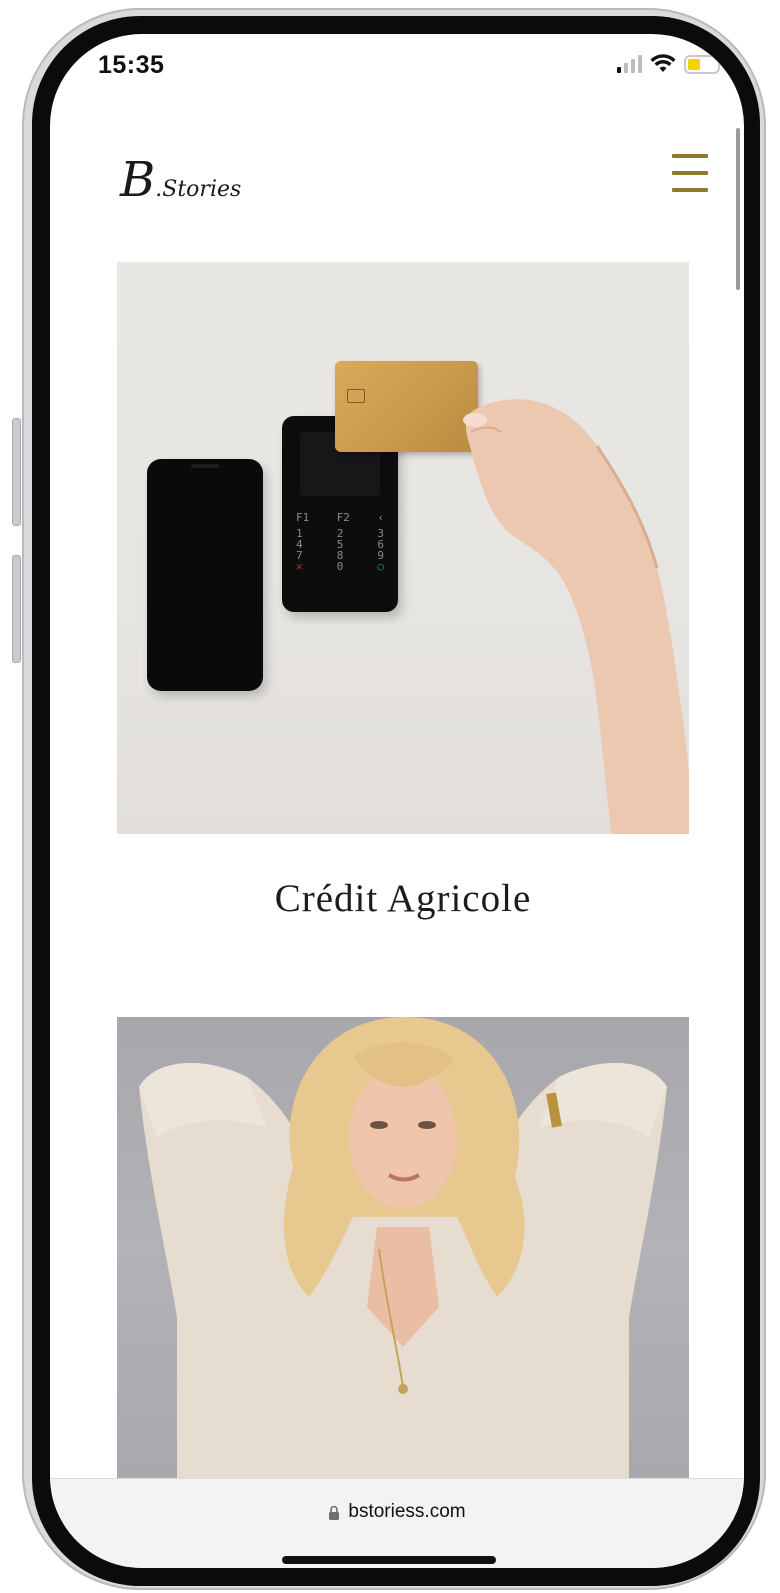 The height and width of the screenshot is (1593, 780). I want to click on logo-wordmark: .Stories, so click(198, 189).